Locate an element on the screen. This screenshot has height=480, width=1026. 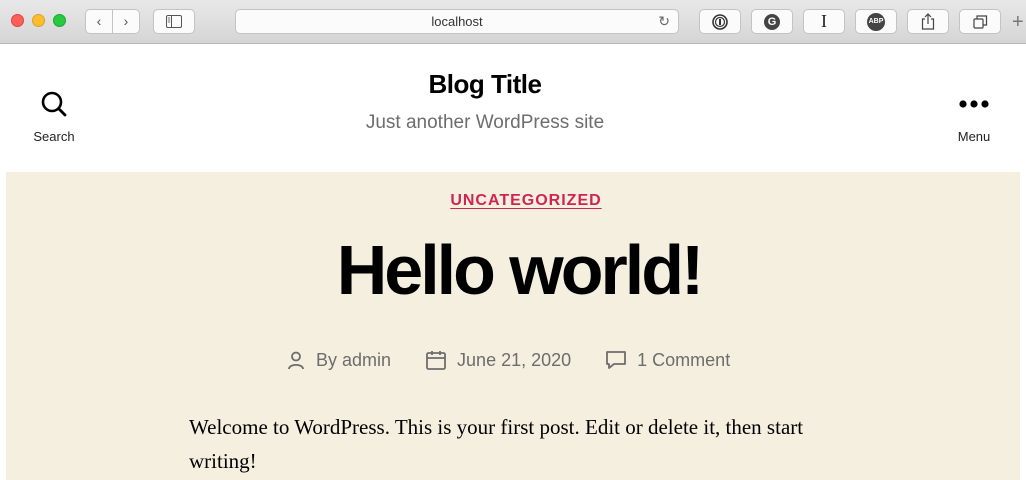
share-icon is located at coordinates (928, 21).